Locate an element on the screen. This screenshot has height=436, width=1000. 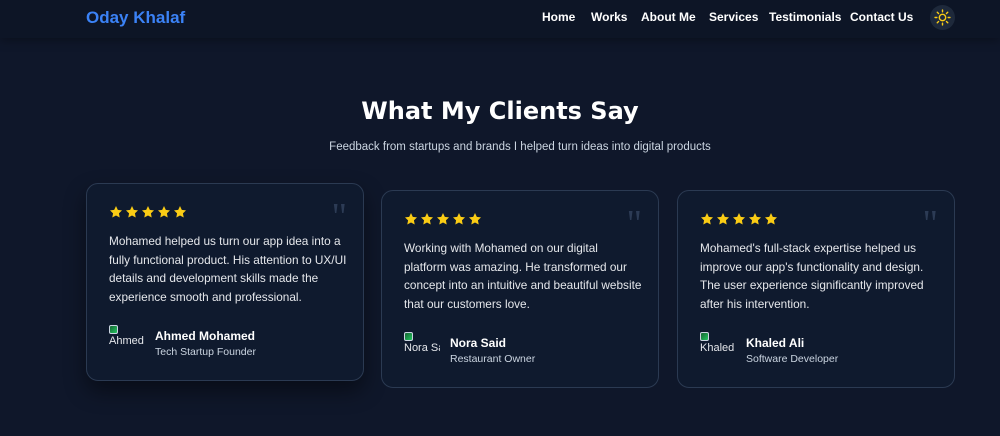
nav-link-contact-us: Contact Us is located at coordinates (881, 17).